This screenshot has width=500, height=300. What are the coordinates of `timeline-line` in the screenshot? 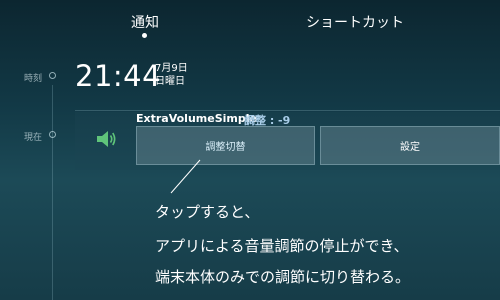 It's located at (52, 192).